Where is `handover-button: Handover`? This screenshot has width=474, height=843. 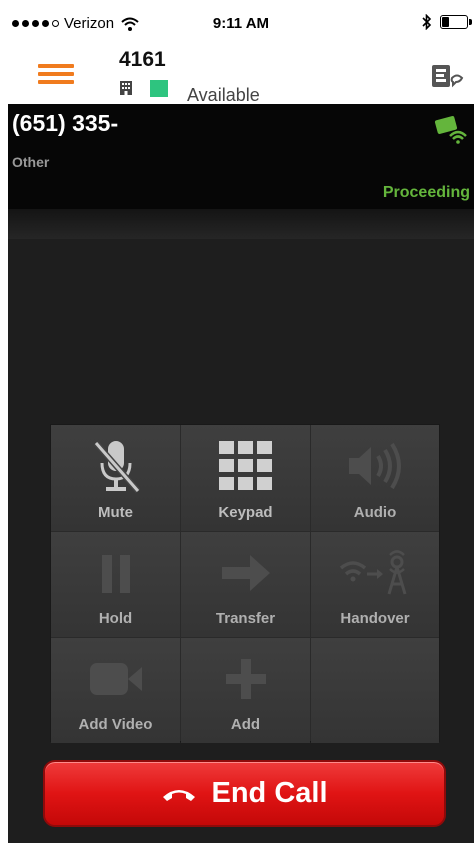 handover-button: Handover is located at coordinates (375, 584).